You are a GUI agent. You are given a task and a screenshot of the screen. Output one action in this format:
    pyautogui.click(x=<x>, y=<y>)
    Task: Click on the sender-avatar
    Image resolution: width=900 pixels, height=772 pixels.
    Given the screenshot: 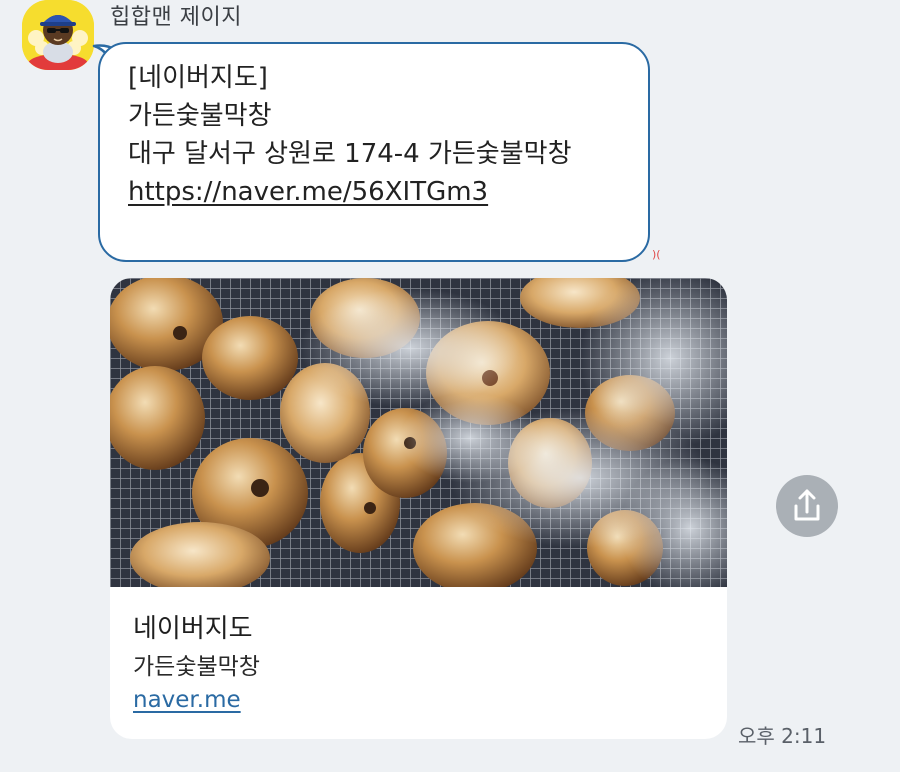 What is the action you would take?
    pyautogui.click(x=58, y=35)
    